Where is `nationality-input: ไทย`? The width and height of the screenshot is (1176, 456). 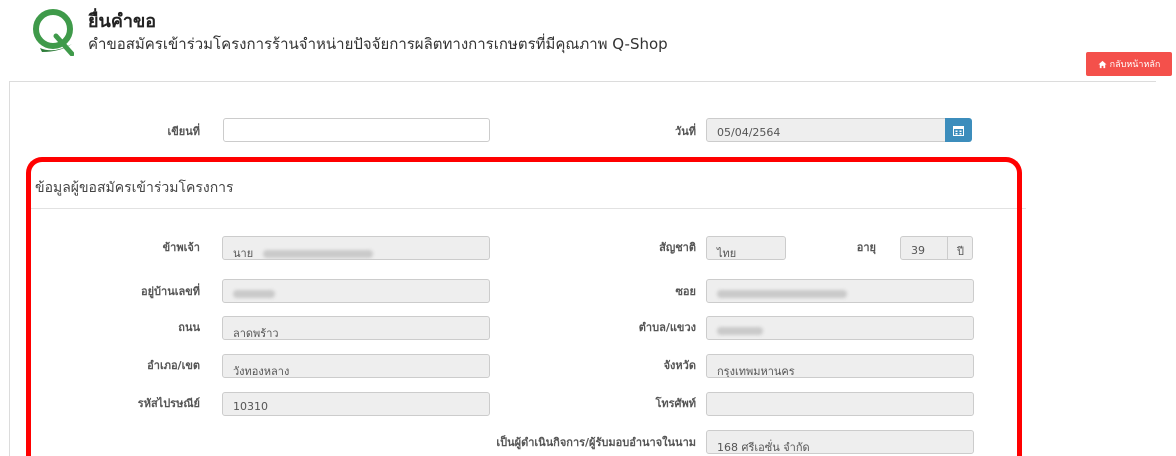 nationality-input: ไทย is located at coordinates (746, 248).